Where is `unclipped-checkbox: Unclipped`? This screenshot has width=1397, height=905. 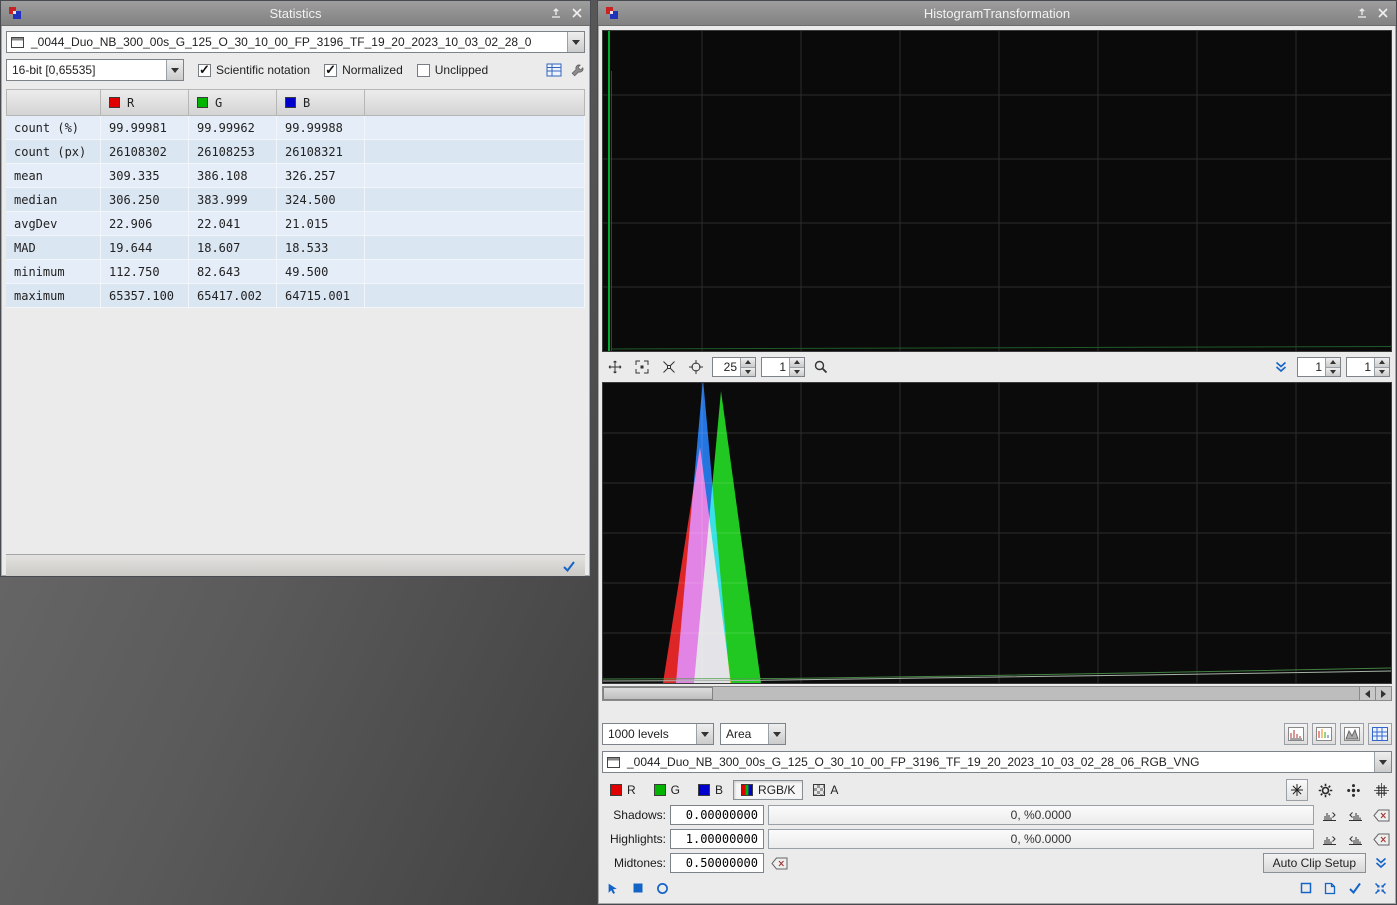 unclipped-checkbox: Unclipped is located at coordinates (452, 70).